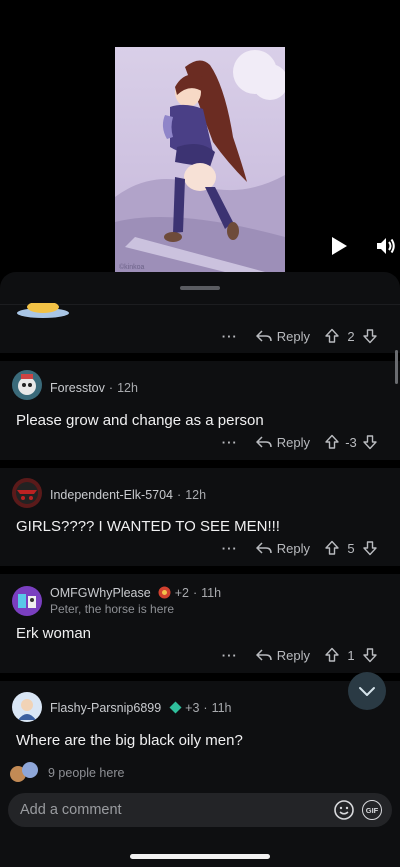 The image size is (400, 867). Describe the element at coordinates (27, 773) in the screenshot. I see `presence-avatars` at that location.